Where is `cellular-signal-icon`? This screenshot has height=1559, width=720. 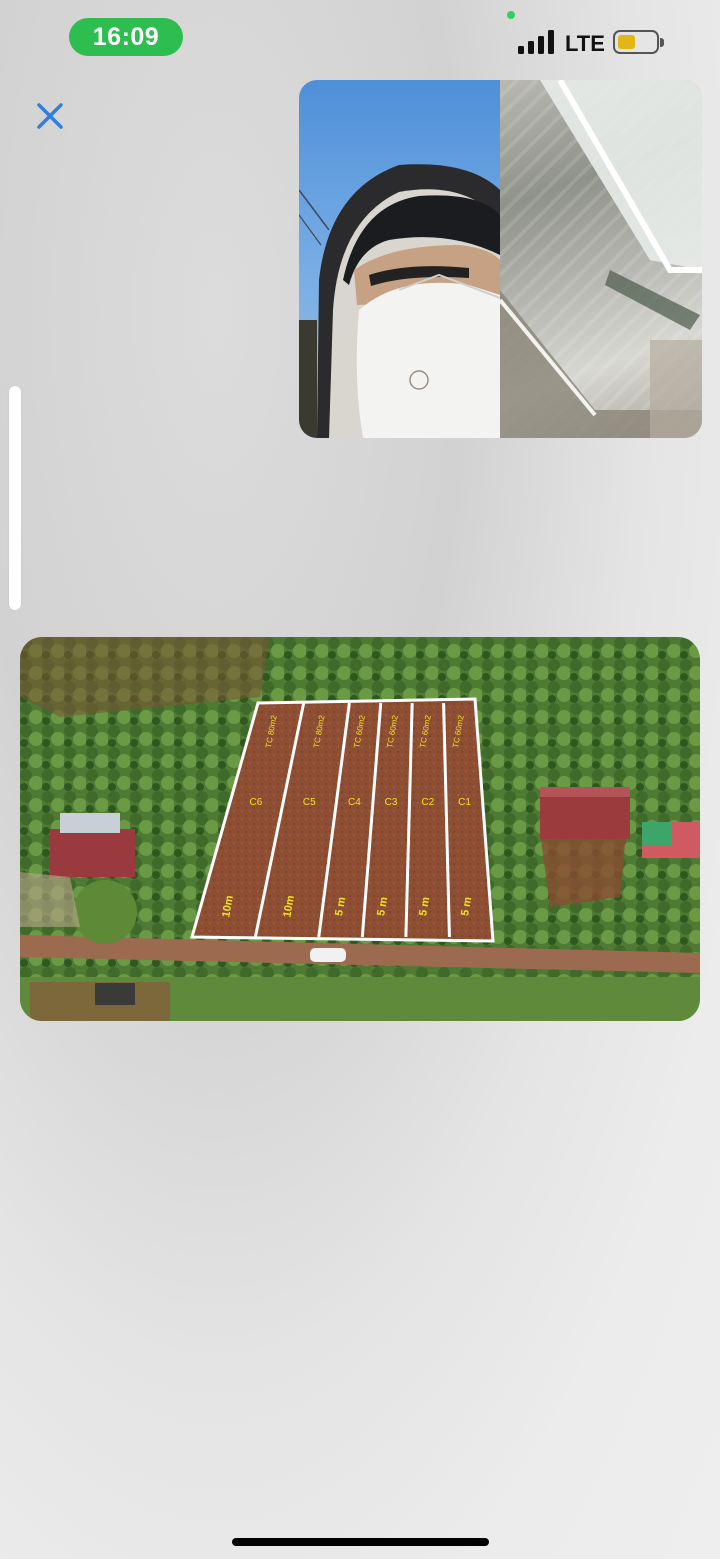
cellular-signal-icon is located at coordinates (537, 42).